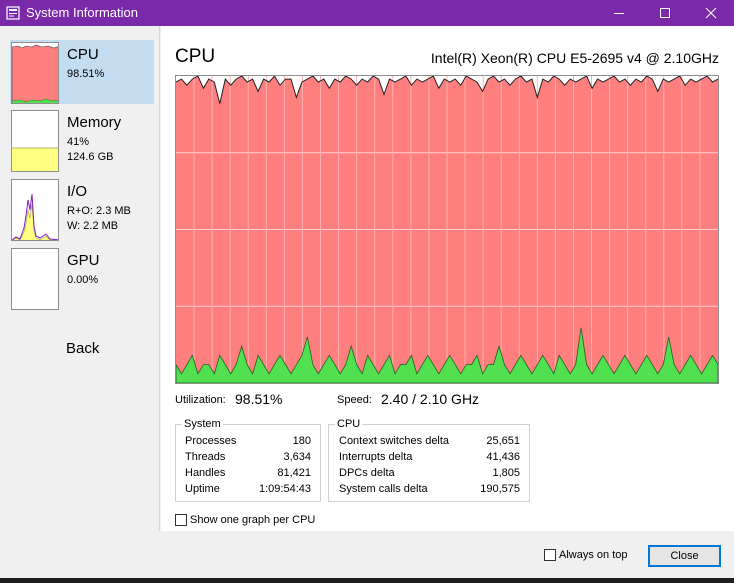  What do you see at coordinates (354, 400) in the screenshot?
I see `speed-label: Speed:` at bounding box center [354, 400].